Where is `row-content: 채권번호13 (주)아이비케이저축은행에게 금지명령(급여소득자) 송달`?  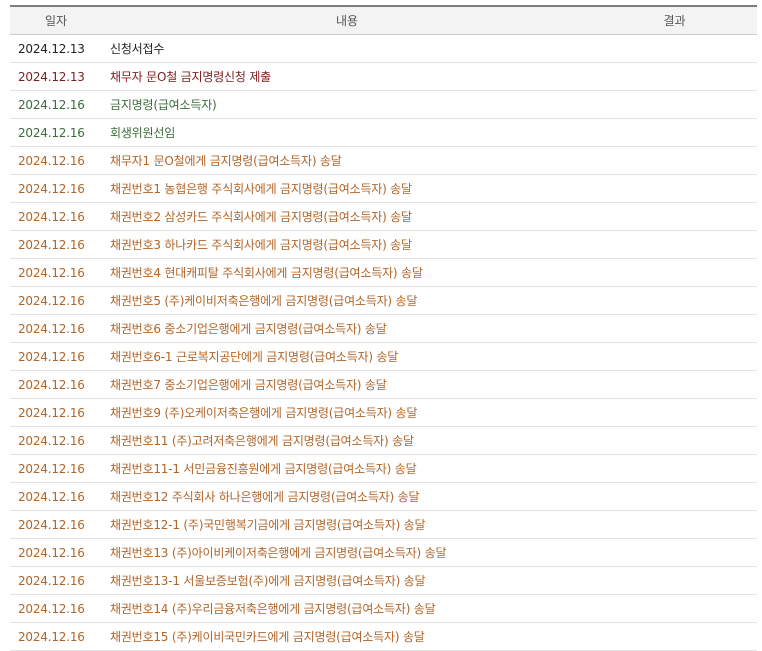
row-content: 채권번호13 (주)아이비케이저축은행에게 금지명령(급여소득자) 송달 is located at coordinates (347, 552).